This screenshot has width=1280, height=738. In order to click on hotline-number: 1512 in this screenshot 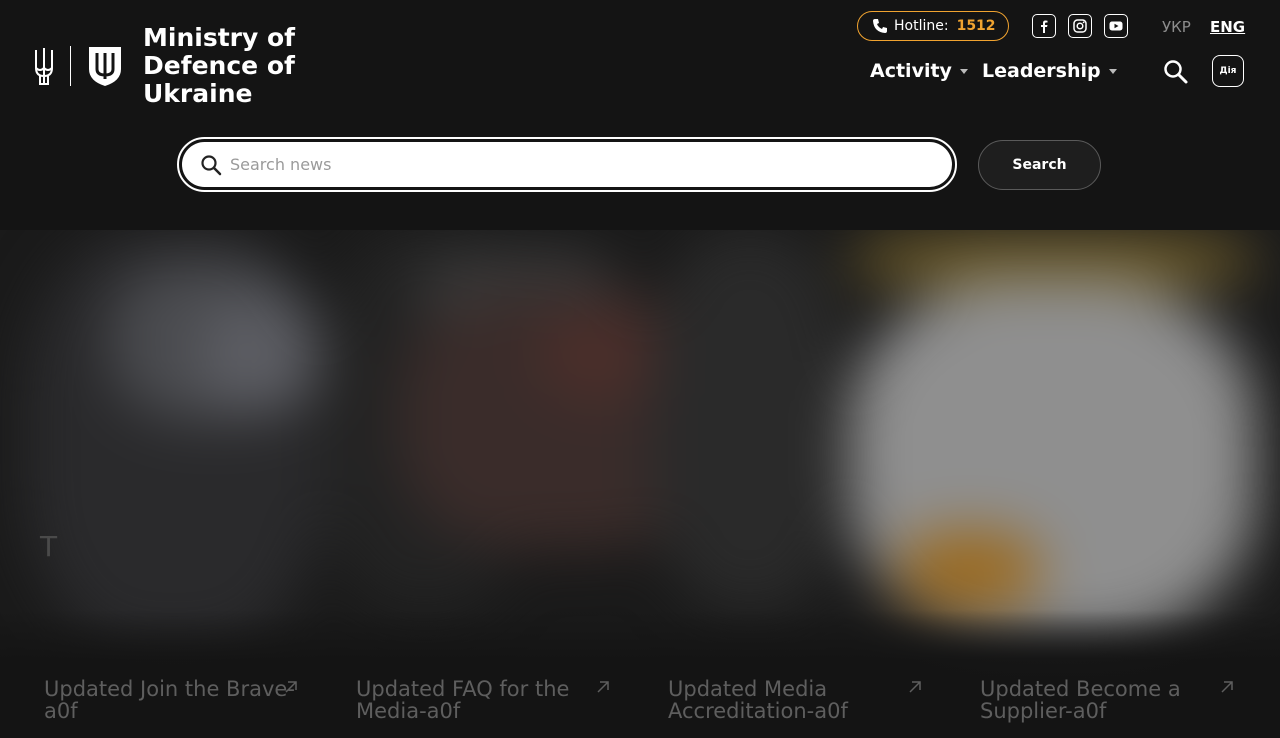, I will do `click(976, 26)`.